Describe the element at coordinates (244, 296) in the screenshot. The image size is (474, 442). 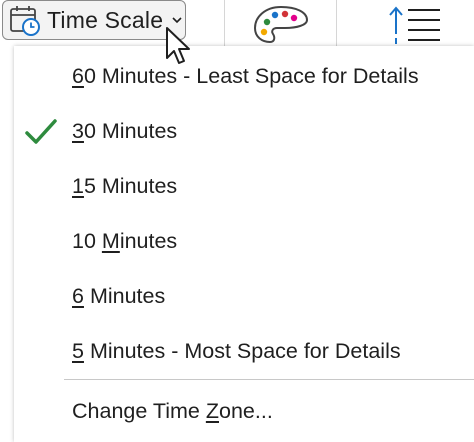
I see `menu-item-6-minutes: 6 Minutes` at that location.